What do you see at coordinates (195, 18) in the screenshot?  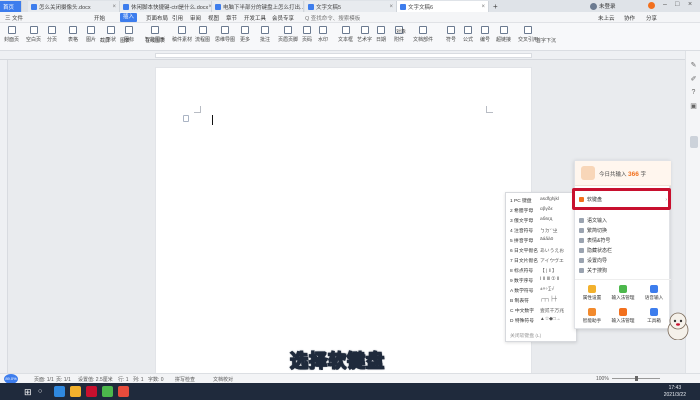 I see `menu-review: 审阅` at bounding box center [195, 18].